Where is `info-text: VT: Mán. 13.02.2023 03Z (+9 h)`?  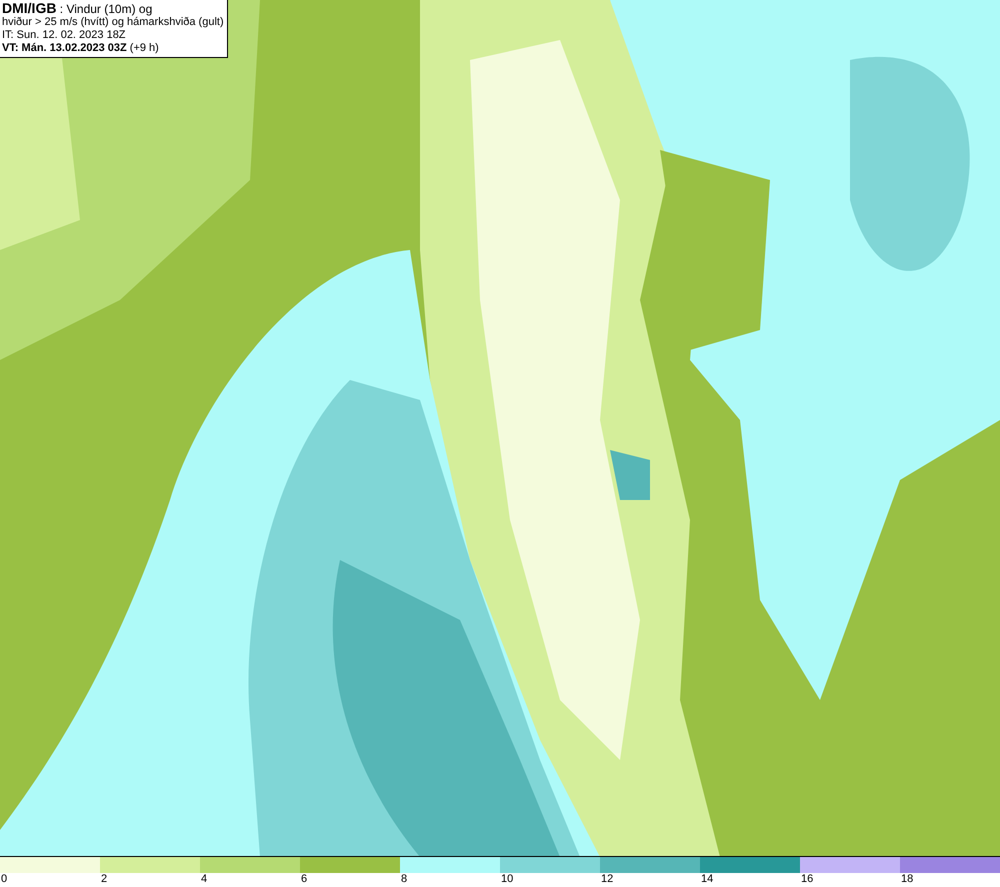 info-text: VT: Mán. 13.02.2023 03Z (+9 h) is located at coordinates (81, 48).